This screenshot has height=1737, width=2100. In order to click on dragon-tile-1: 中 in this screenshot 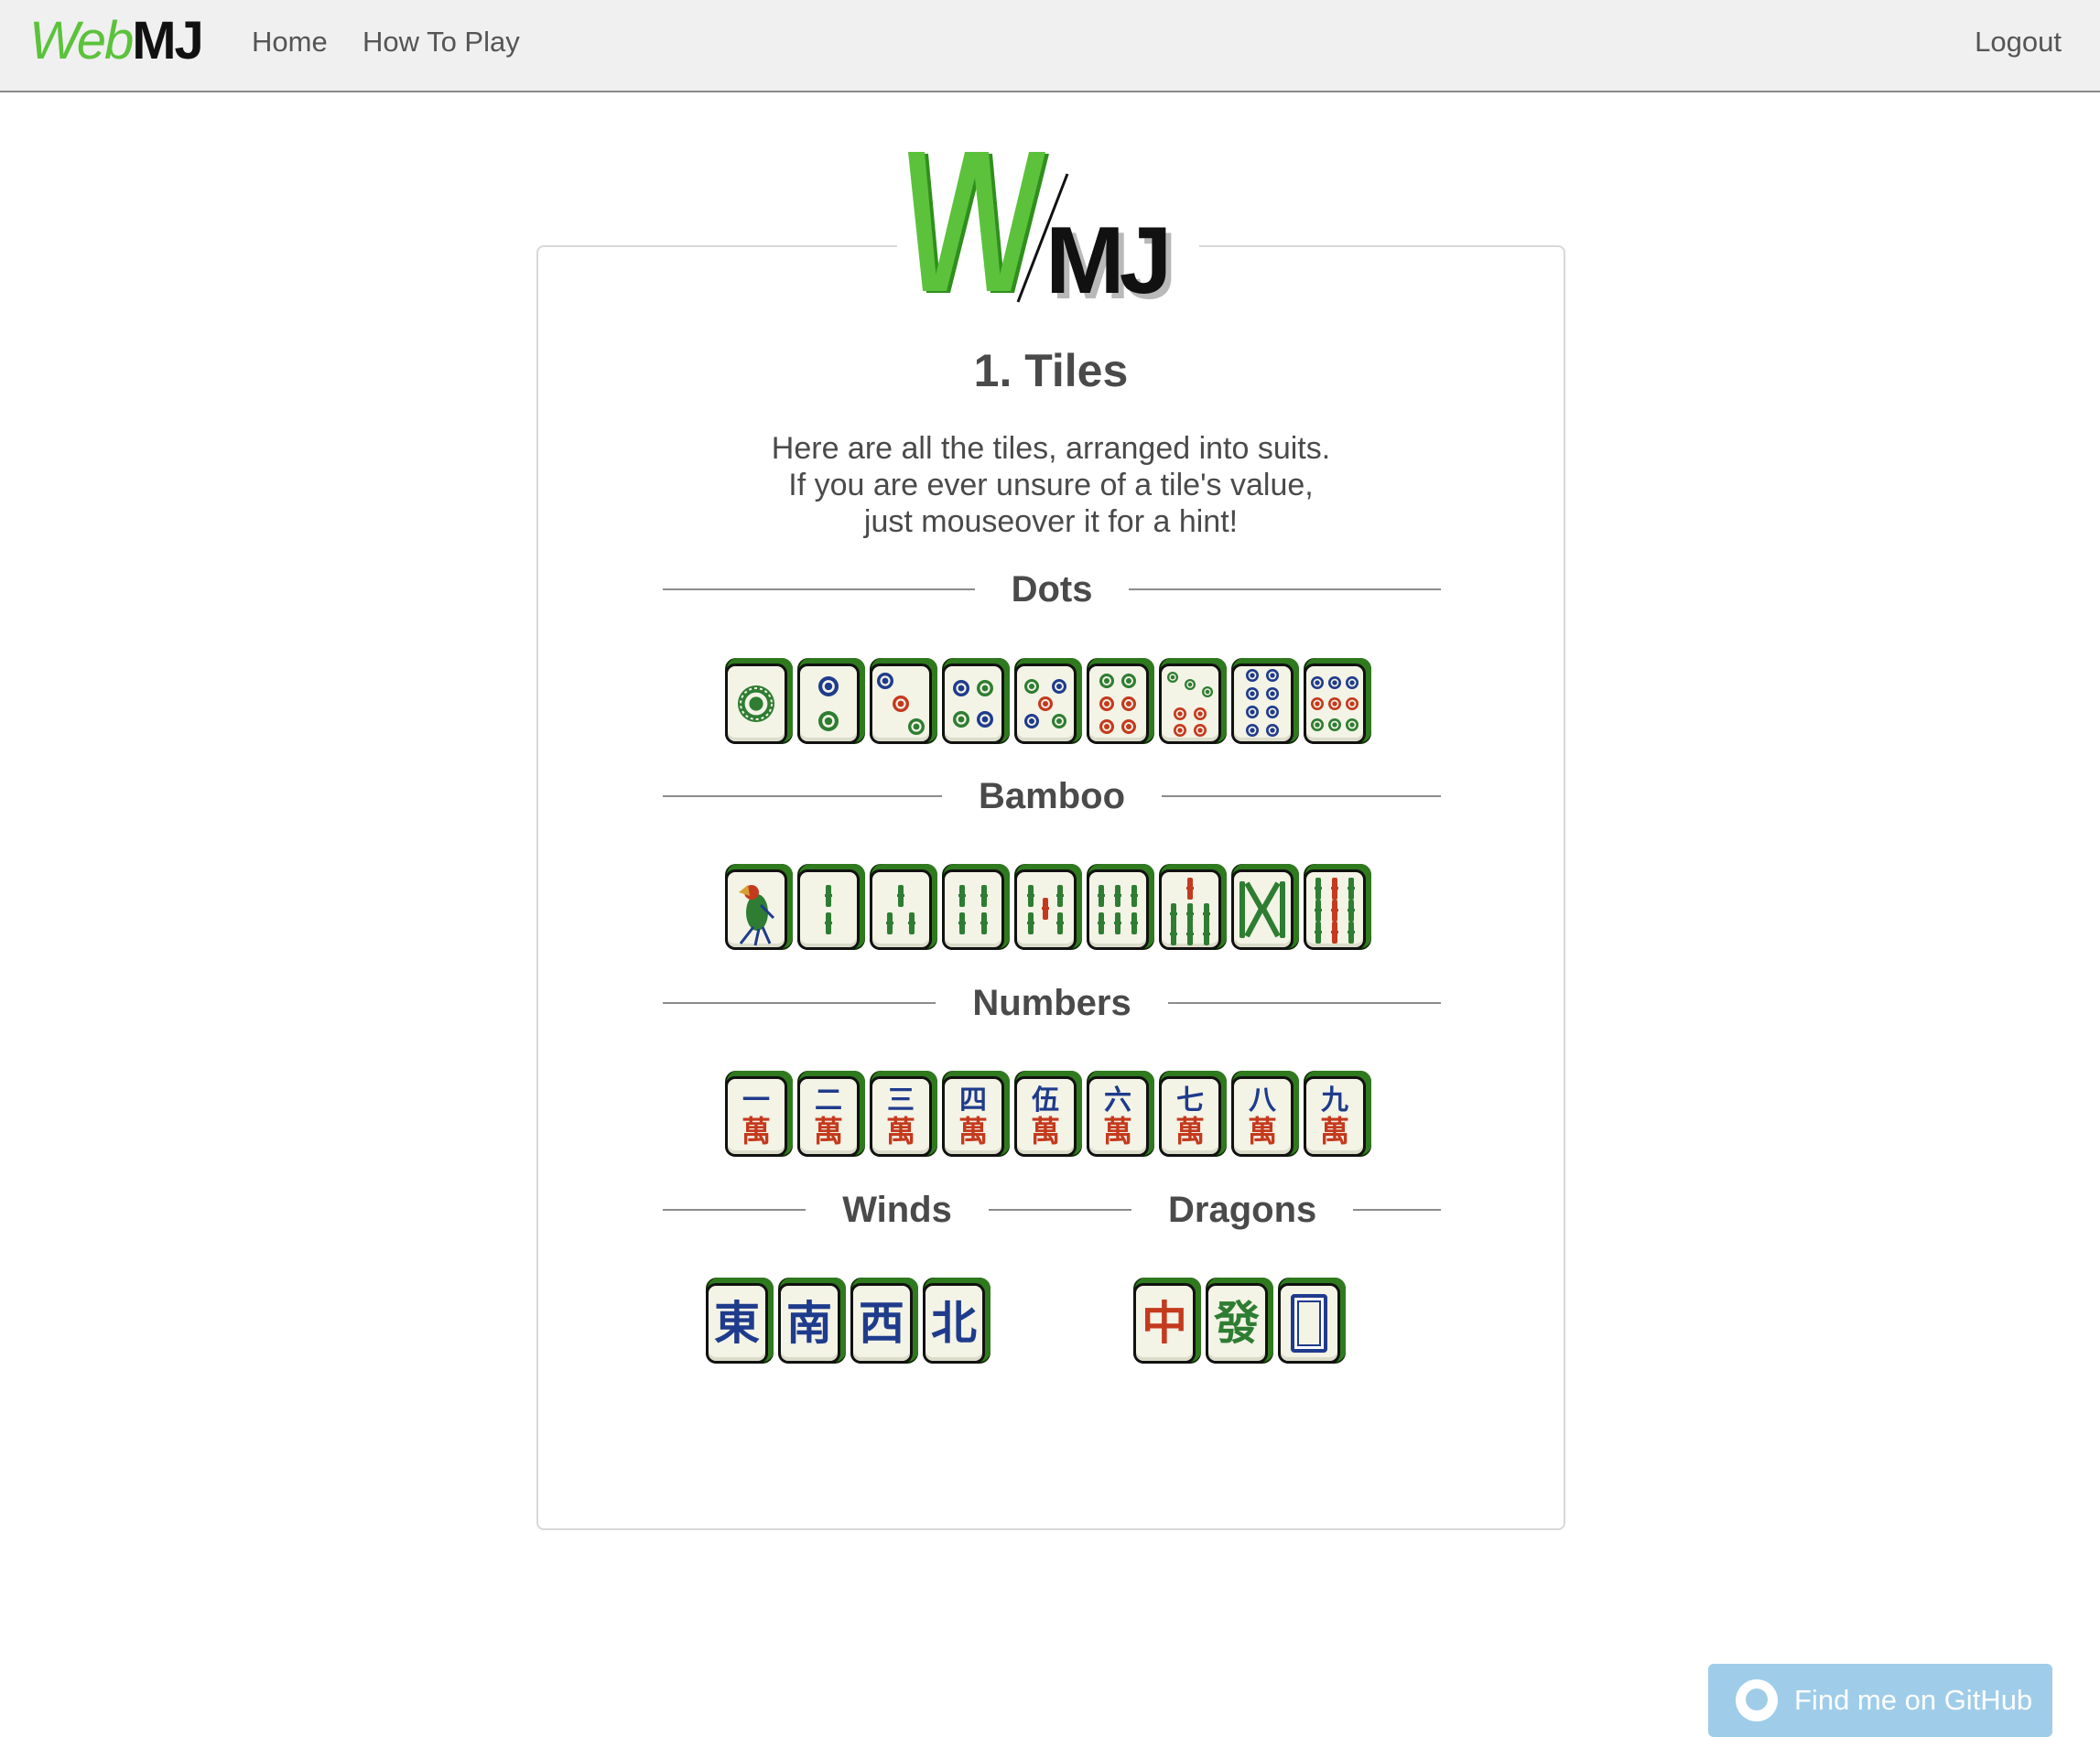, I will do `click(1167, 1321)`.